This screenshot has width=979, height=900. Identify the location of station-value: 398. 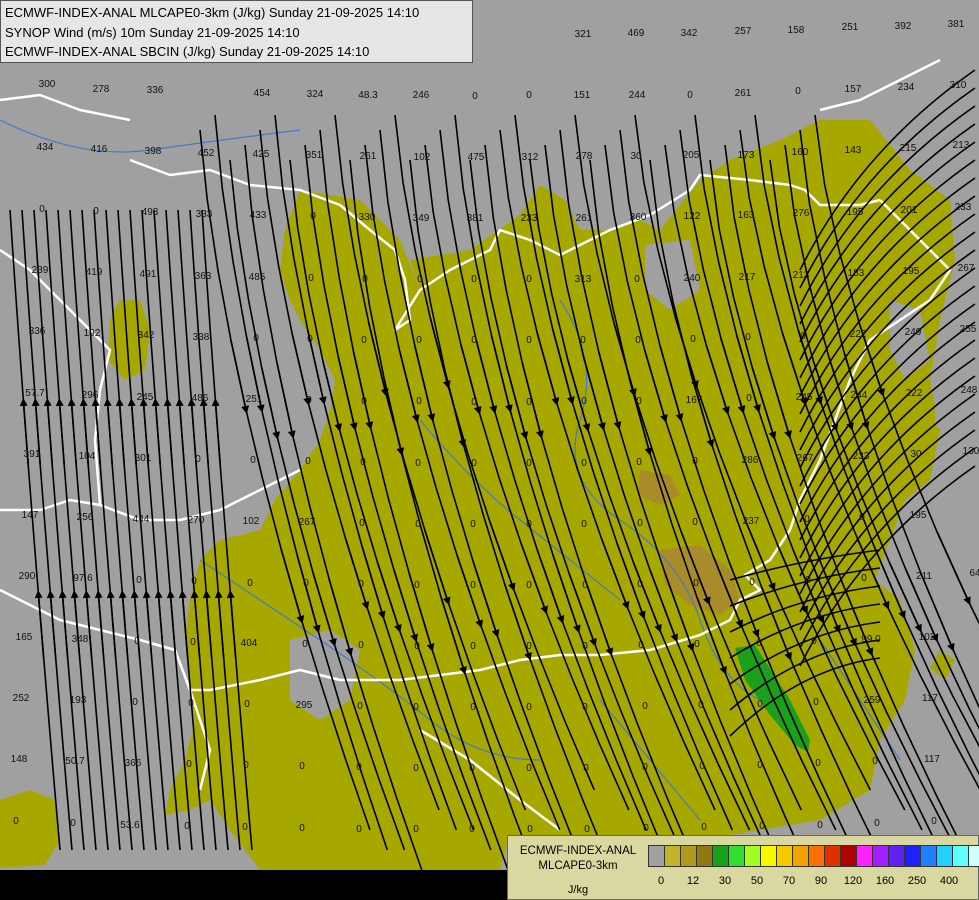
(153, 151).